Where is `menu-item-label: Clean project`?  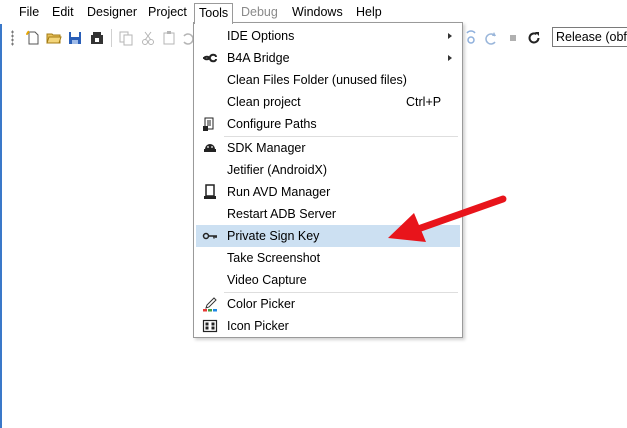
menu-item-label: Clean project is located at coordinates (264, 102).